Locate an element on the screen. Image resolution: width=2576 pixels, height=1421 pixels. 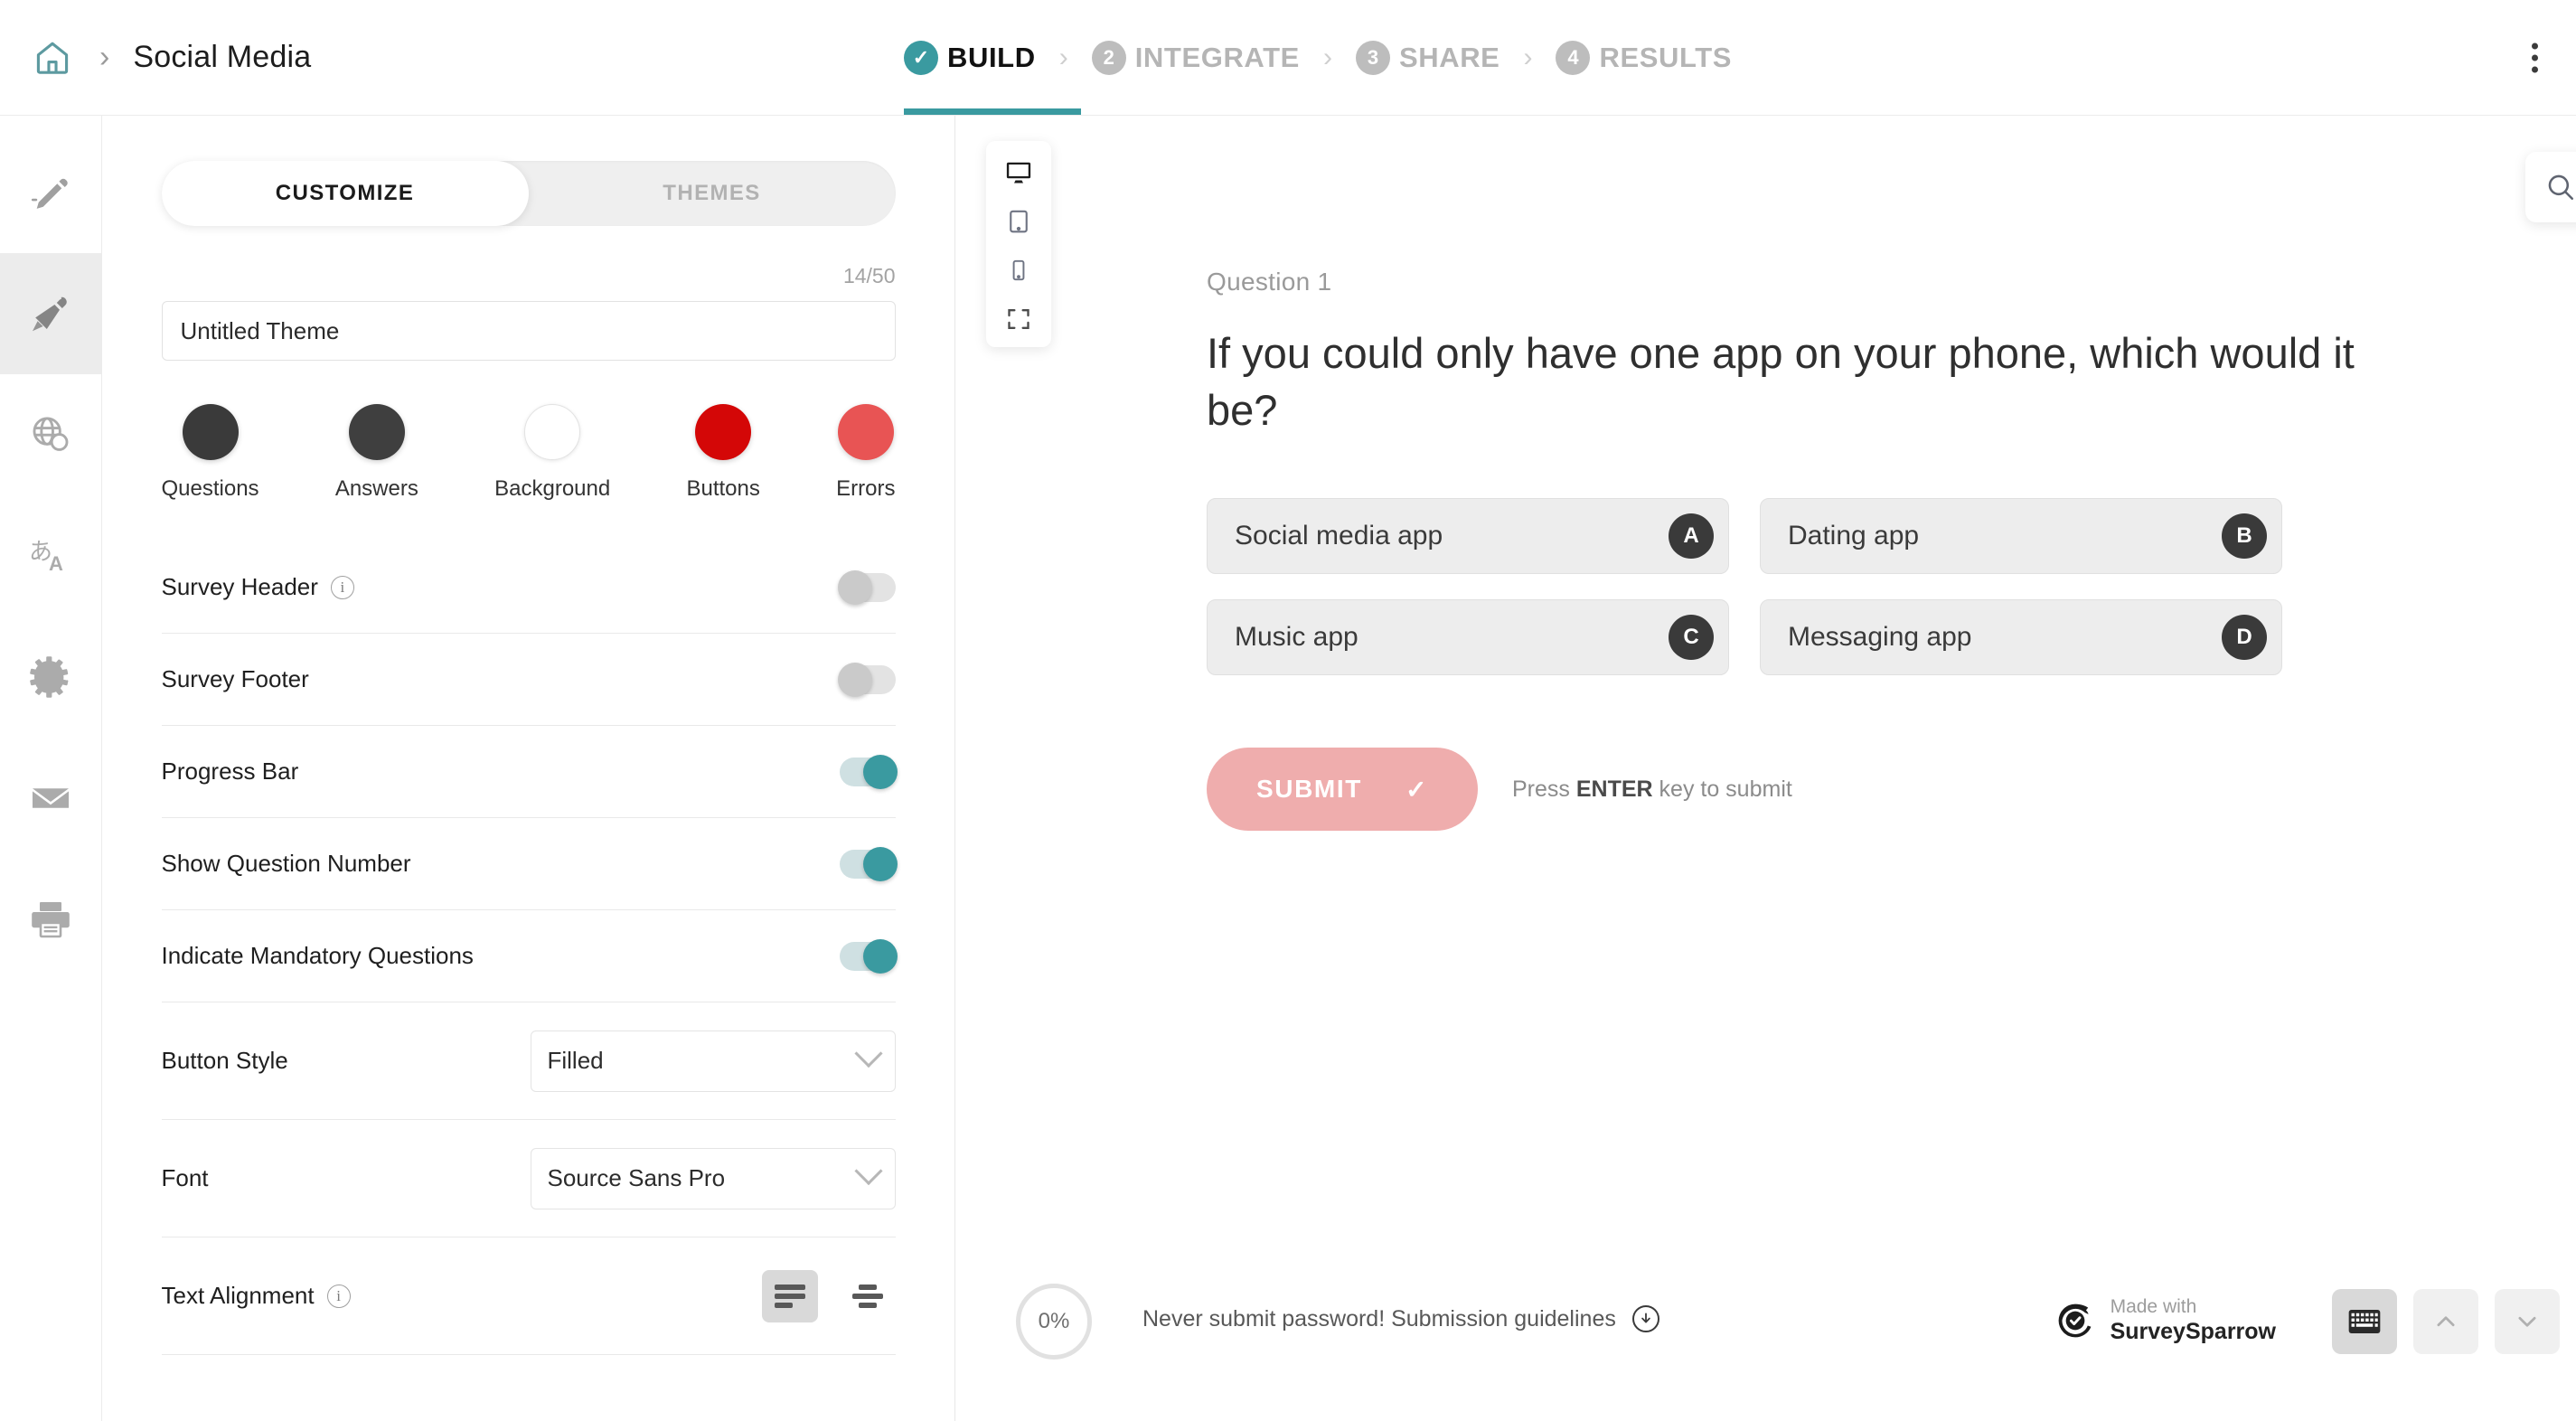
swatch-background-dot is located at coordinates (552, 432).